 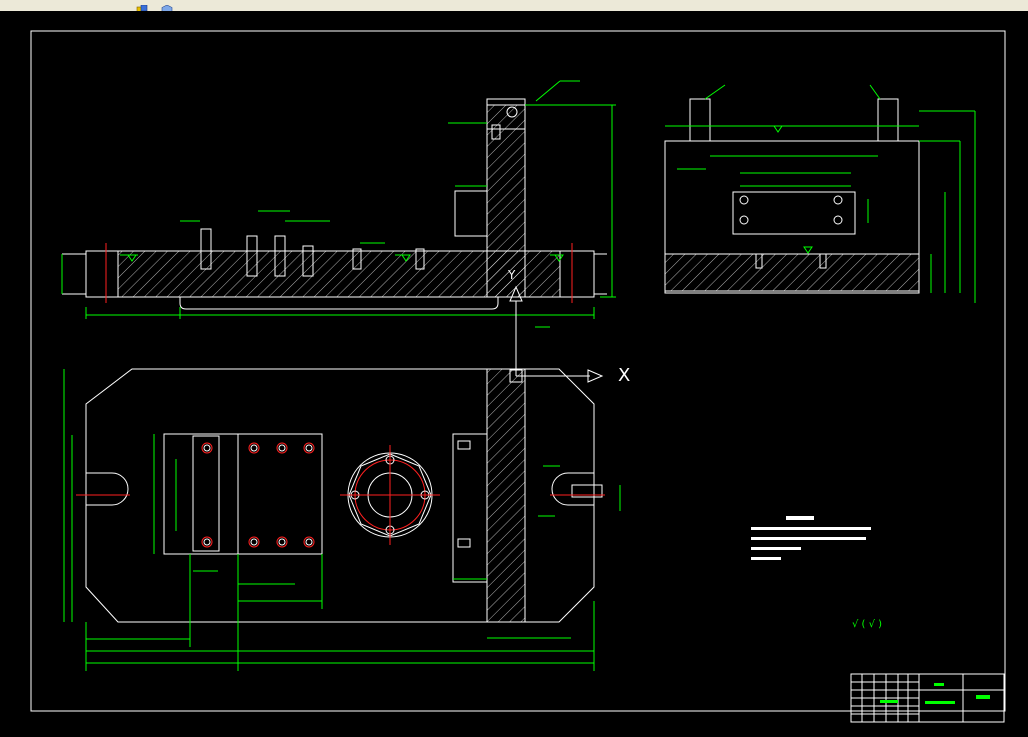 I want to click on technical-notes, so click(x=811, y=538).